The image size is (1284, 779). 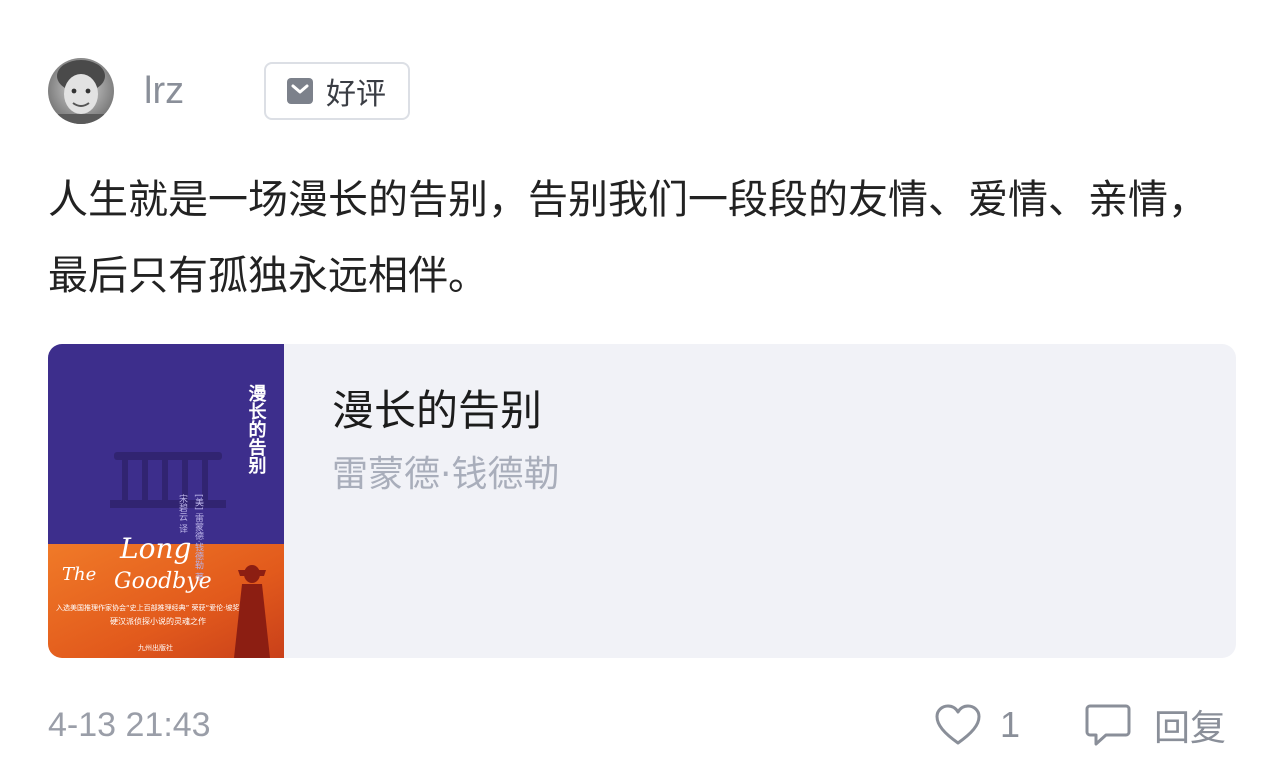 I want to click on book-author: 雷蒙德·钱德勒, so click(x=445, y=475).